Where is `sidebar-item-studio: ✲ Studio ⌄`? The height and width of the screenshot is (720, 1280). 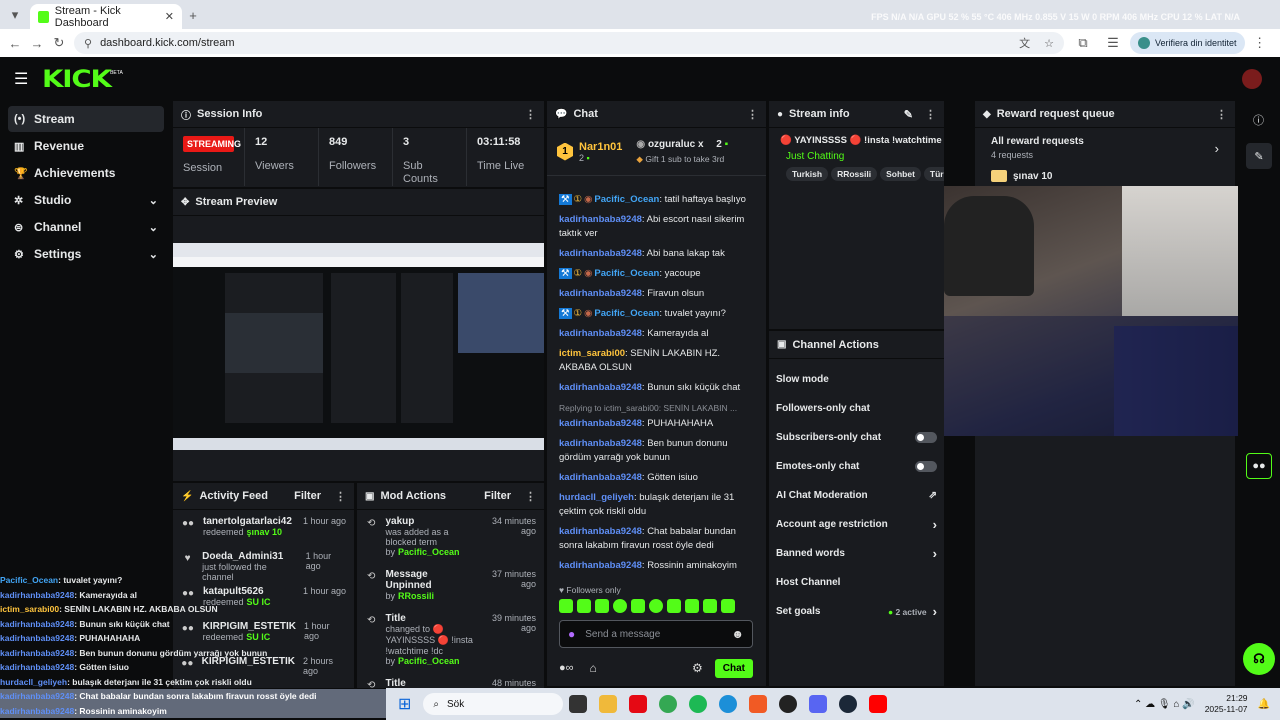
sidebar-item-studio: ✲ Studio ⌄ is located at coordinates (86, 200).